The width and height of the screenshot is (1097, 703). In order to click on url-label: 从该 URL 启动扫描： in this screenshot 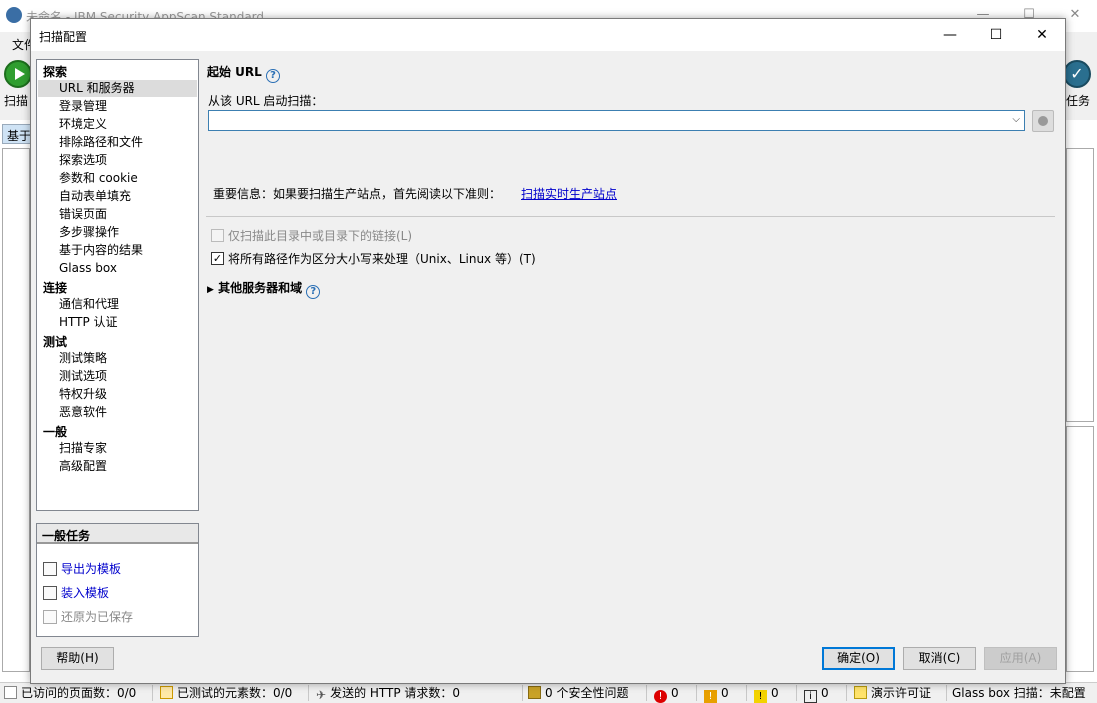, I will do `click(266, 101)`.